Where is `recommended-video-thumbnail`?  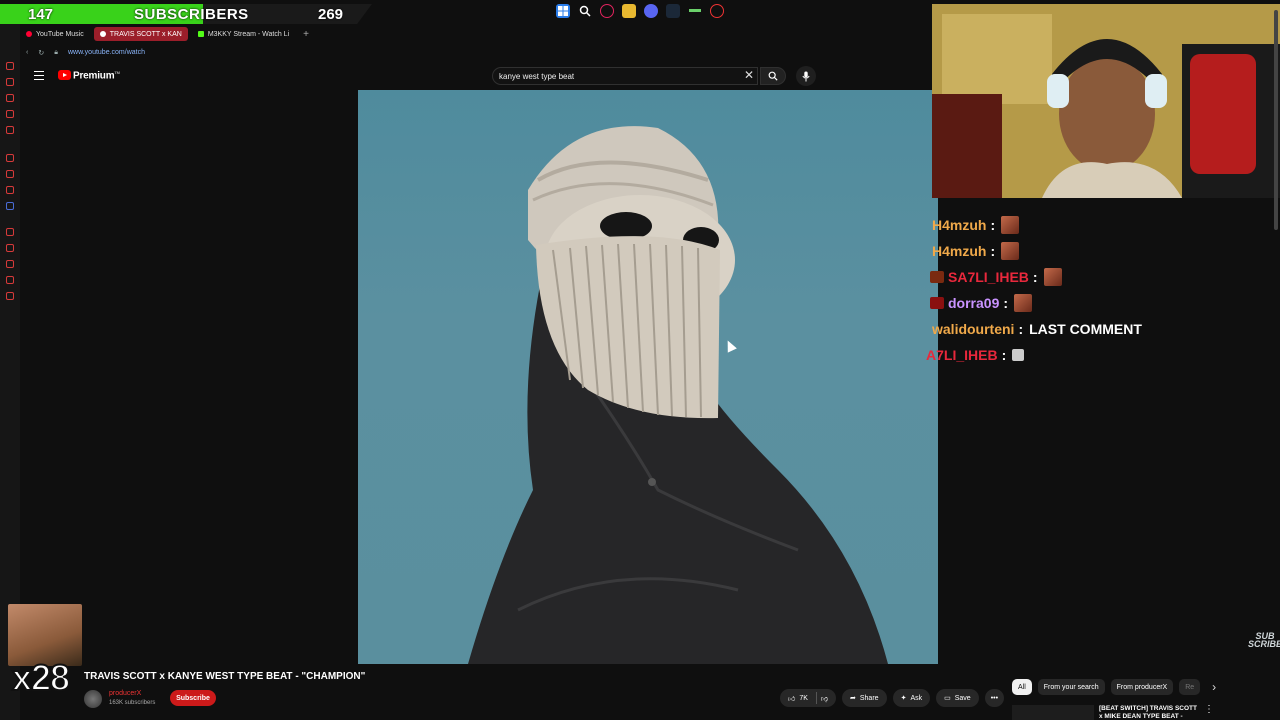
recommended-video-thumbnail is located at coordinates (1053, 712).